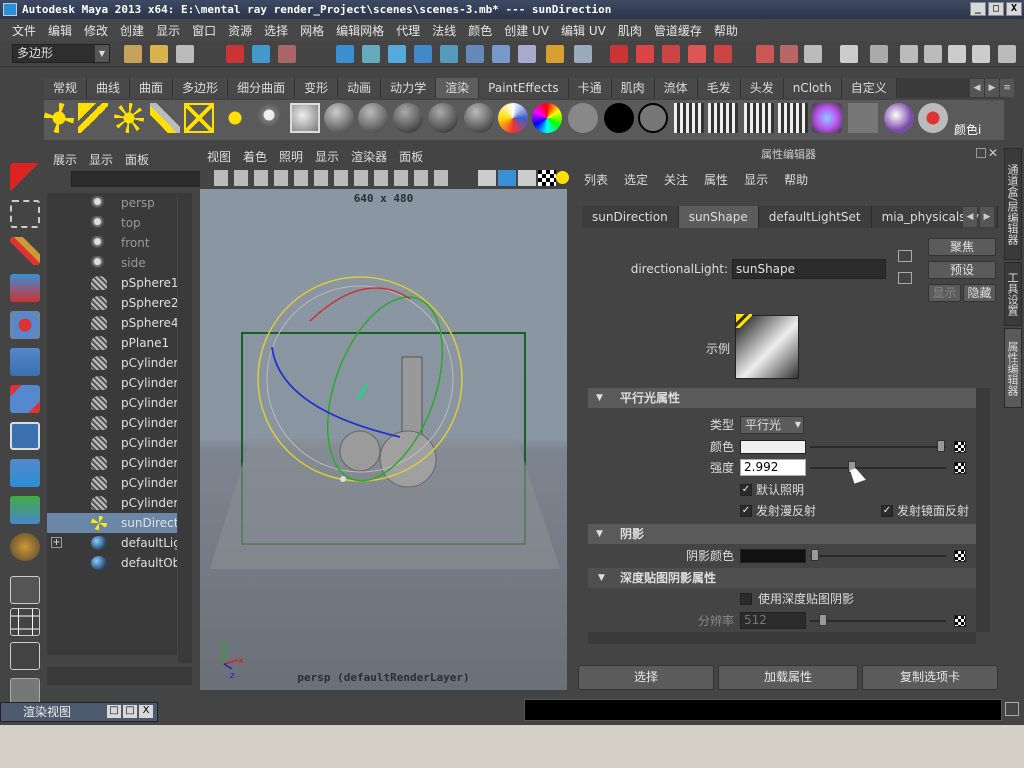 The image size is (1024, 768). What do you see at coordinates (960, 621) in the screenshot?
I see `resolution-map-button-icon` at bounding box center [960, 621].